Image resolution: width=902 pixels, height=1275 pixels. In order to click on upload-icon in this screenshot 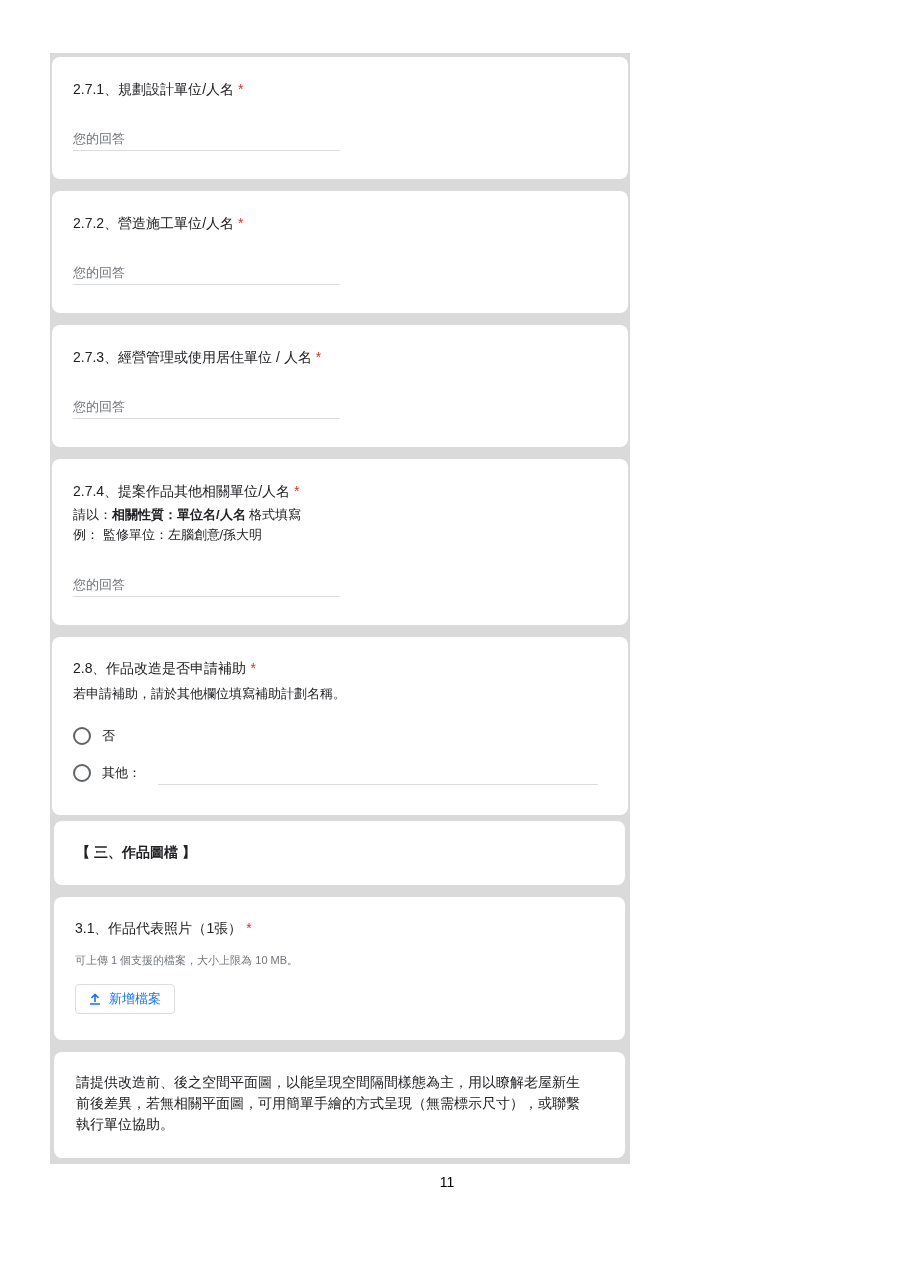, I will do `click(95, 999)`.